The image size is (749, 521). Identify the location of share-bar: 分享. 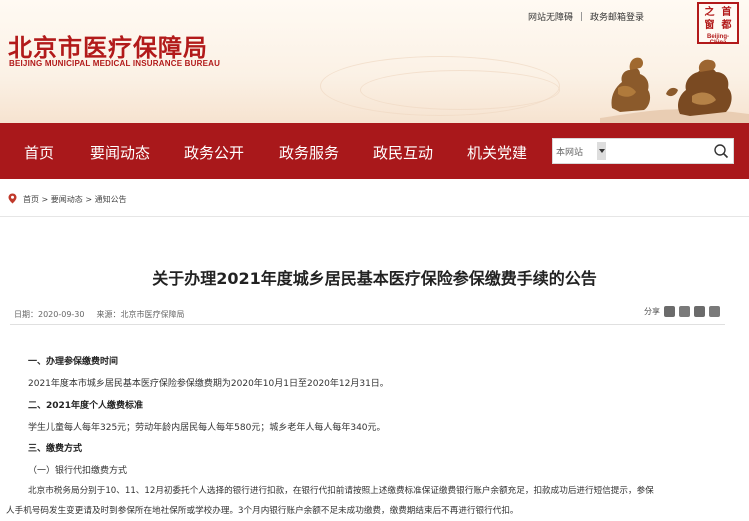
(682, 311).